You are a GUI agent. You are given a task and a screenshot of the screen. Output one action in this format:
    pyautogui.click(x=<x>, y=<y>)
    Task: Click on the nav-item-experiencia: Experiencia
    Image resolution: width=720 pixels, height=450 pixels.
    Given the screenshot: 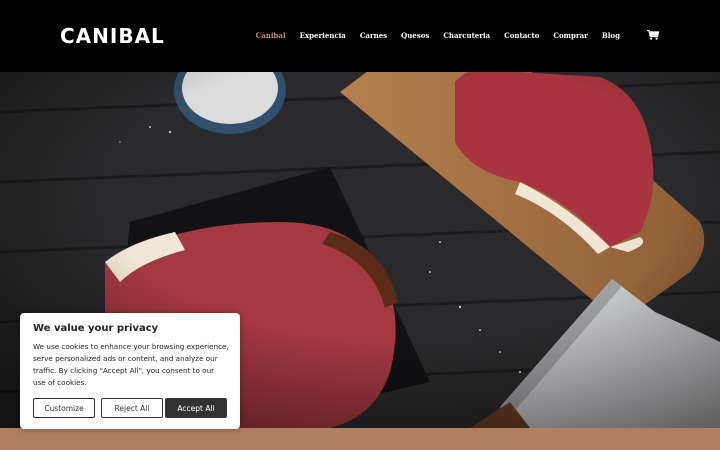 What is the action you would take?
    pyautogui.click(x=323, y=35)
    